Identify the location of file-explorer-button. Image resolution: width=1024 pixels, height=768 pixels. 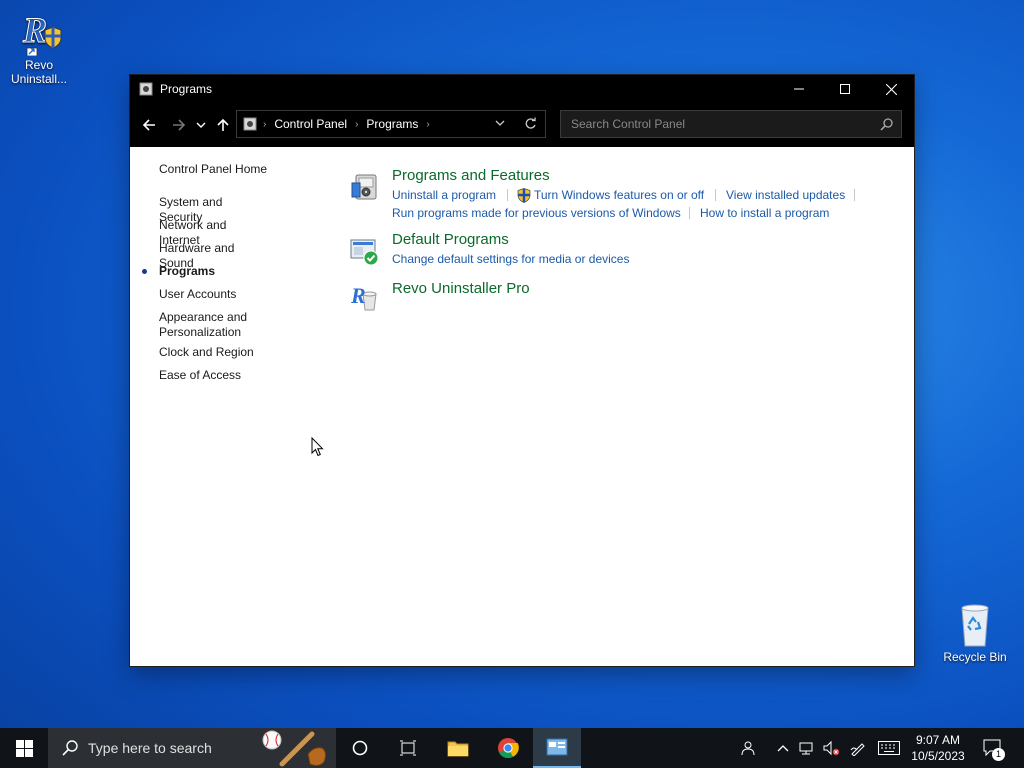
(458, 748).